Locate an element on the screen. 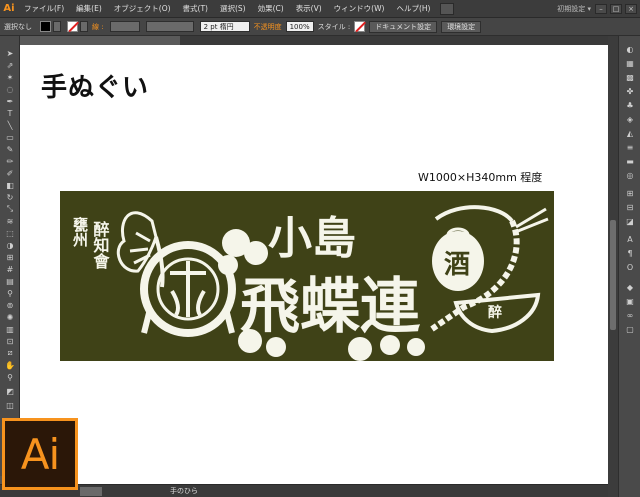  arrange-documents-button is located at coordinates (447, 8).